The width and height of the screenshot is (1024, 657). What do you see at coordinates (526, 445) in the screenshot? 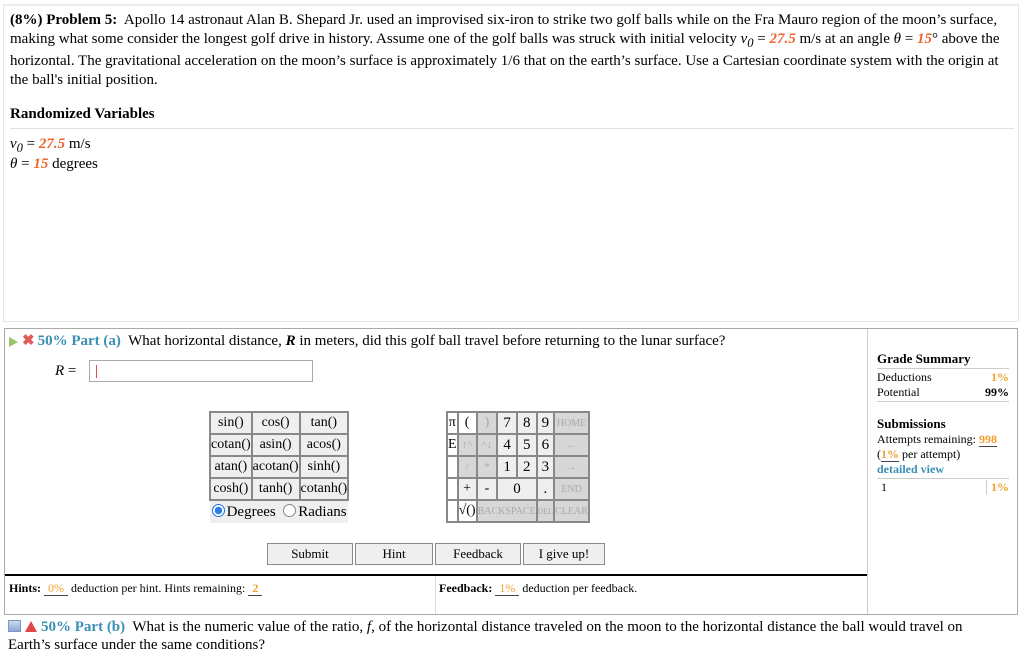
I see `key-5: 5` at bounding box center [526, 445].